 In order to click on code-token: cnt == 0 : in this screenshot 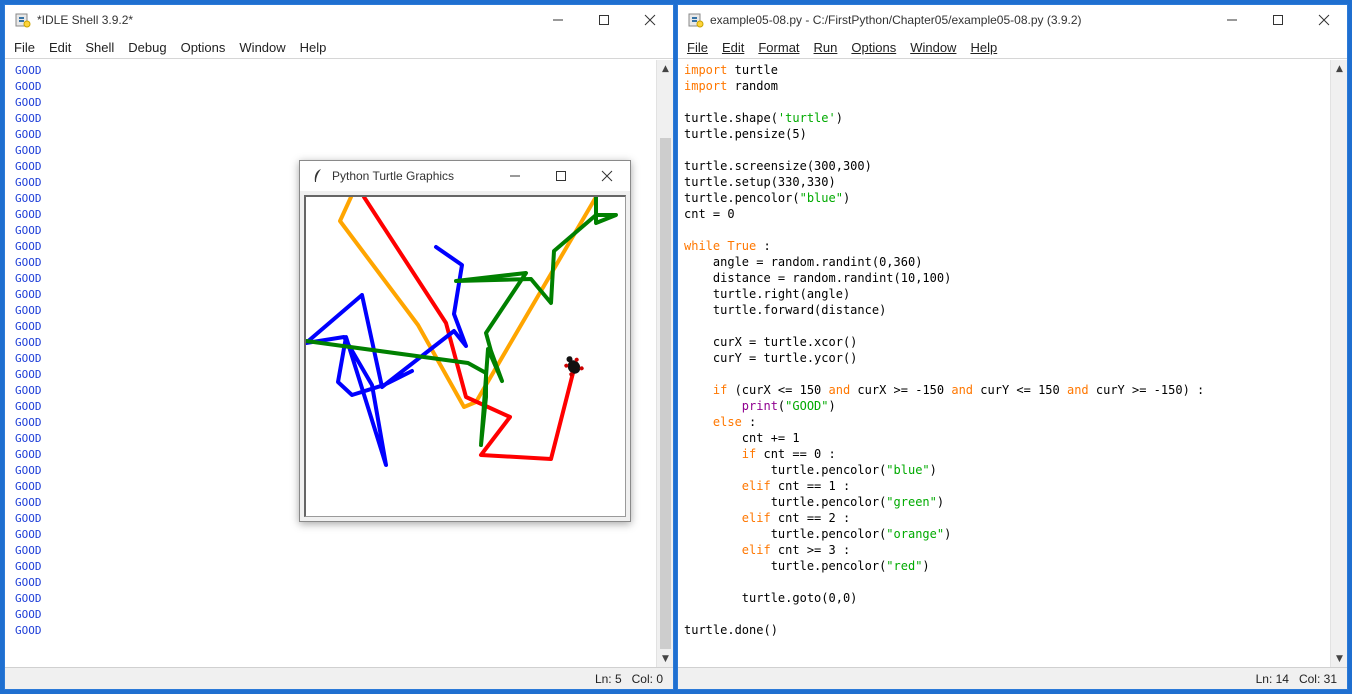, I will do `click(796, 454)`.